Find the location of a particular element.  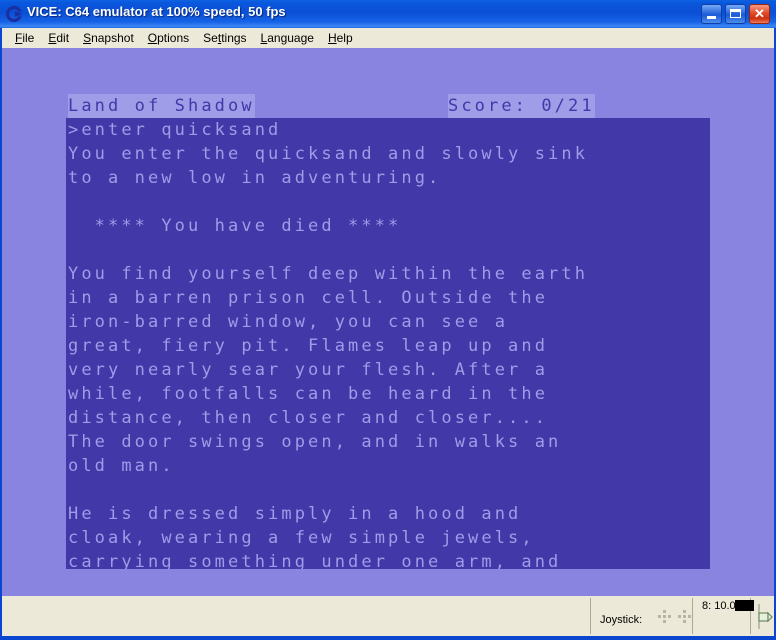

statusbar: Joystick: 8: 10.0 is located at coordinates (388, 616).